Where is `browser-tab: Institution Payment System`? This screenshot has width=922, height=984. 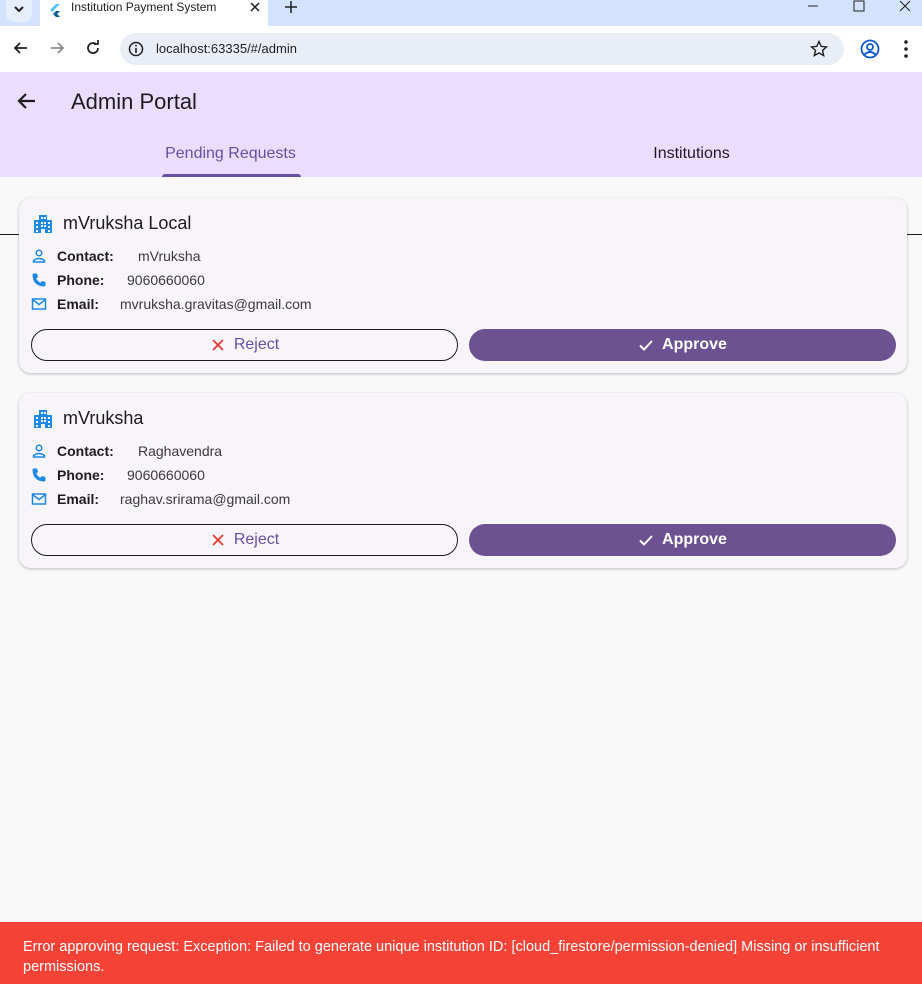 browser-tab: Institution Payment System is located at coordinates (154, 13).